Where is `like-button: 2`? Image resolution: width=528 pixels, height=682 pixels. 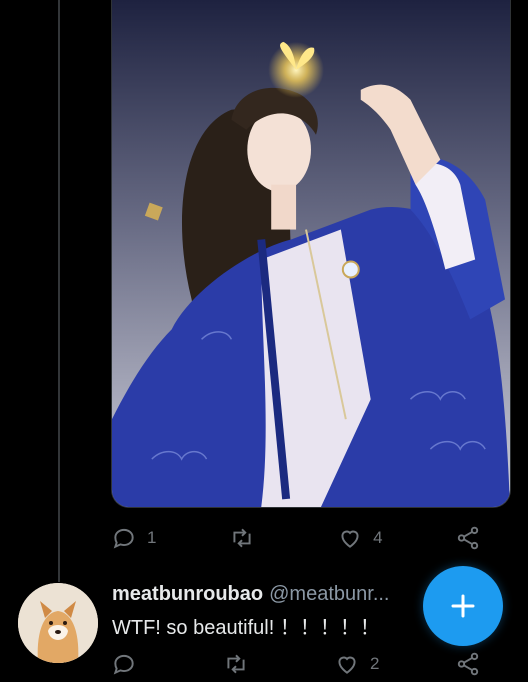
like-button: 2 is located at coordinates (356, 664).